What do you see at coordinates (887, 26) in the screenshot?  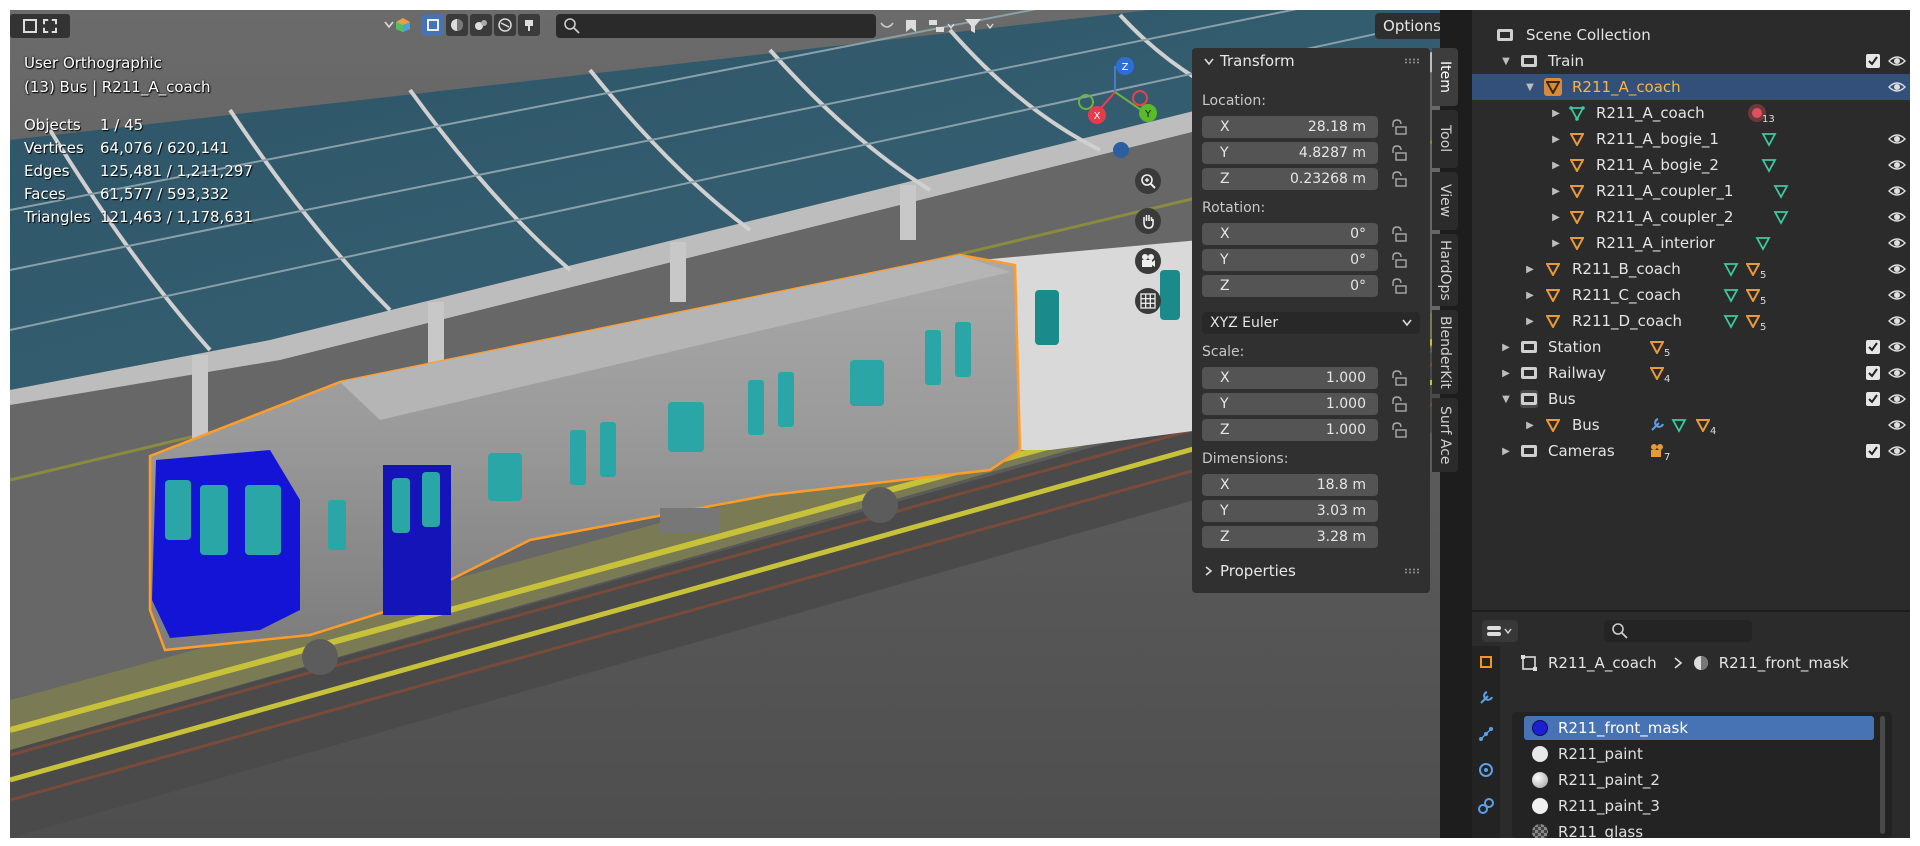 I see `overlay-toggle-icon` at bounding box center [887, 26].